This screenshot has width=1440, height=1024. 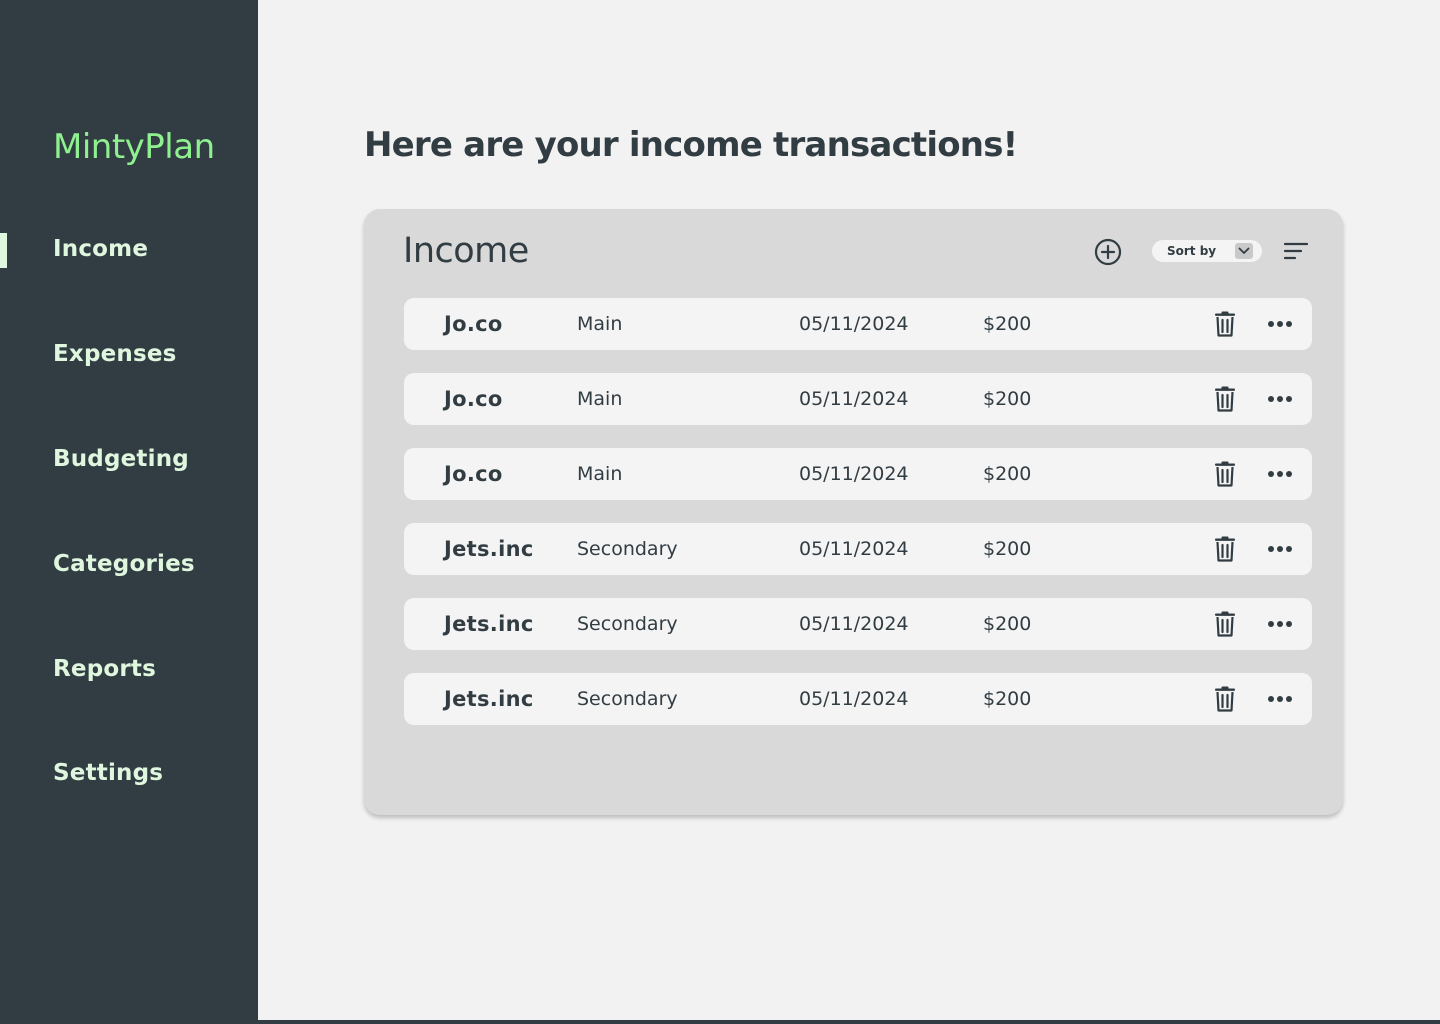 I want to click on nav-active-indicator, so click(x=3, y=250).